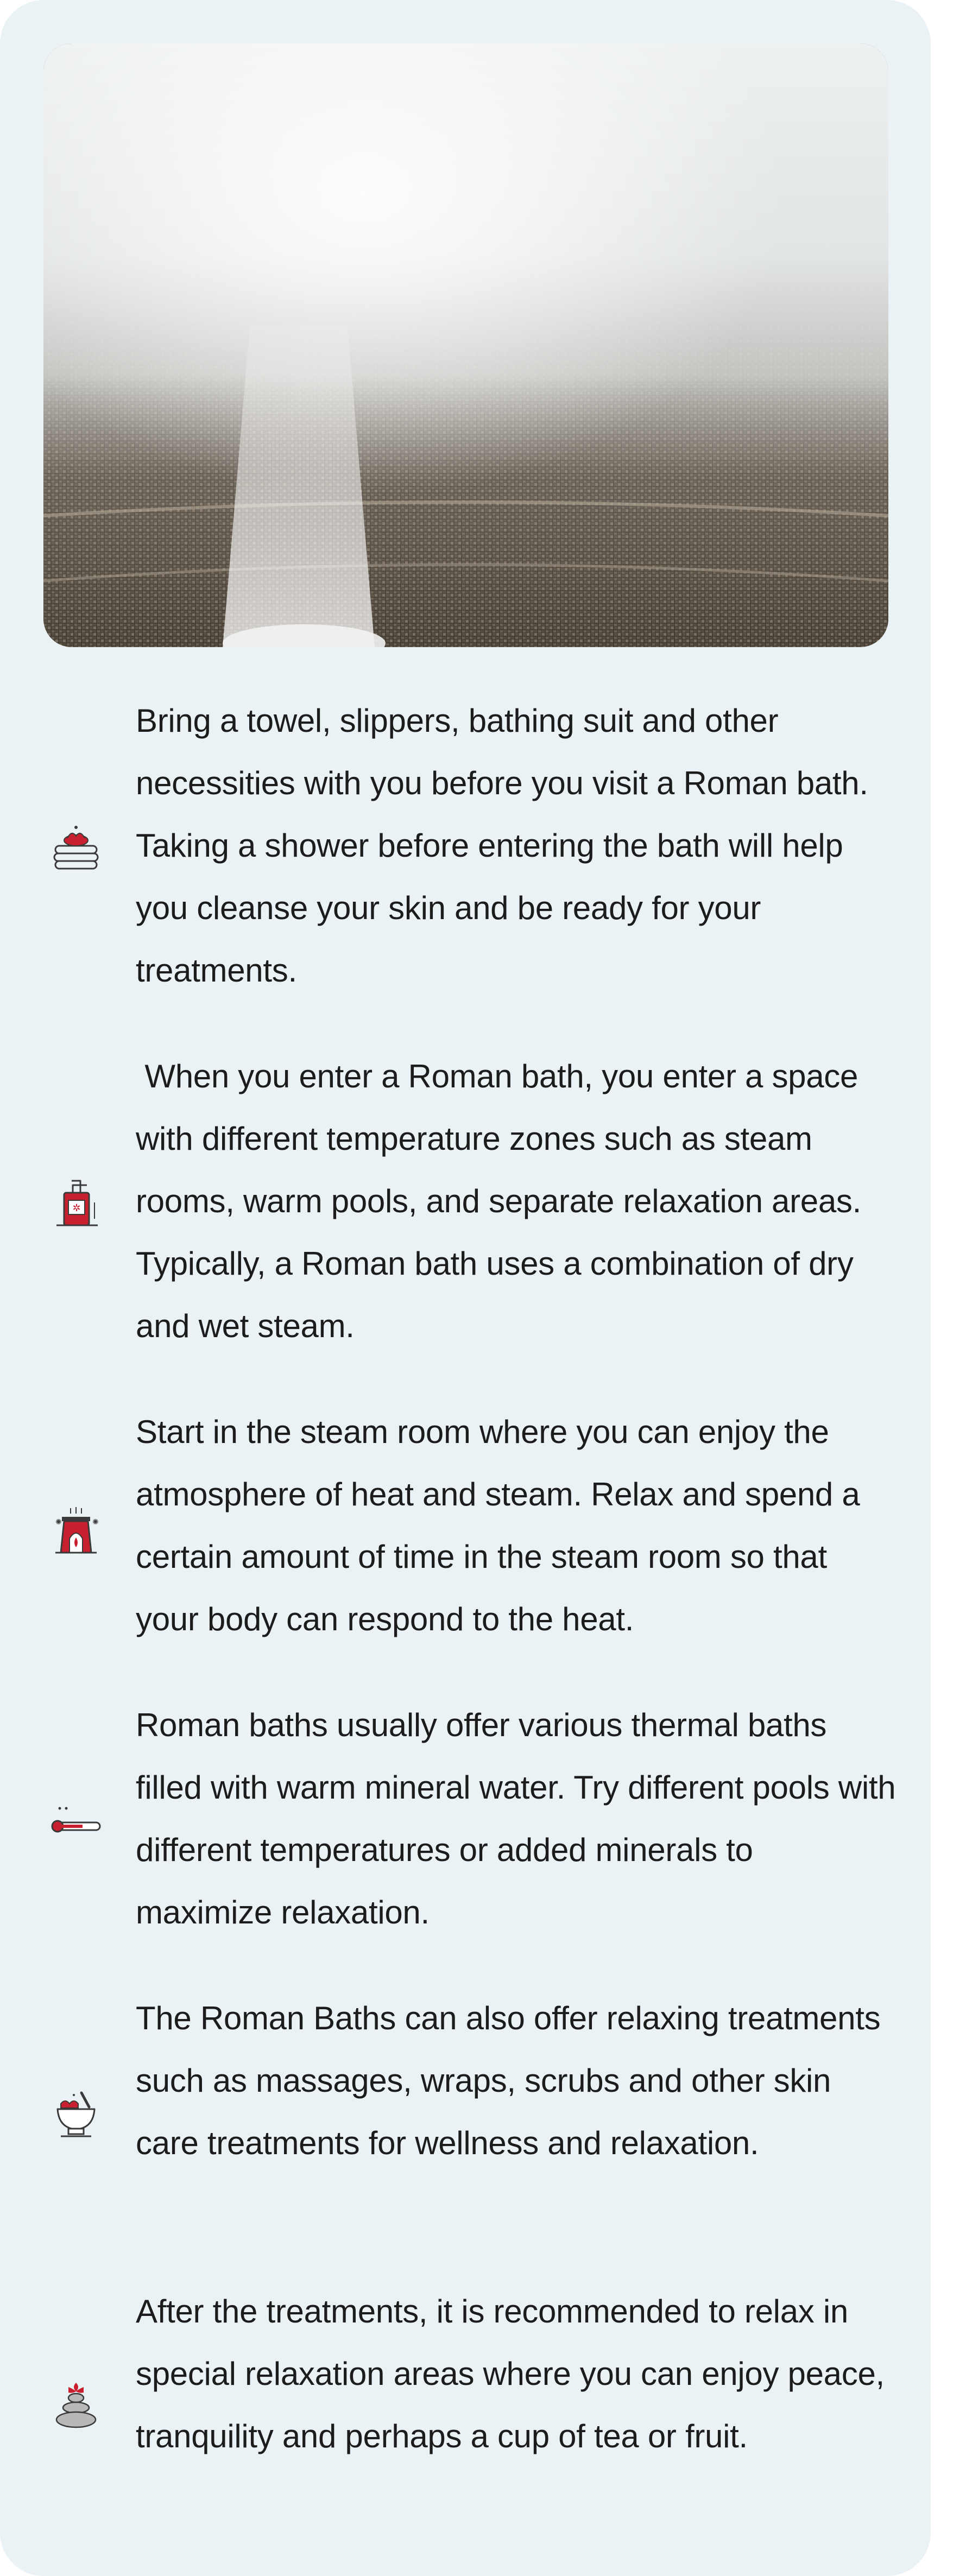  I want to click on soap-dispenser-icon: ✲, so click(76, 1202).